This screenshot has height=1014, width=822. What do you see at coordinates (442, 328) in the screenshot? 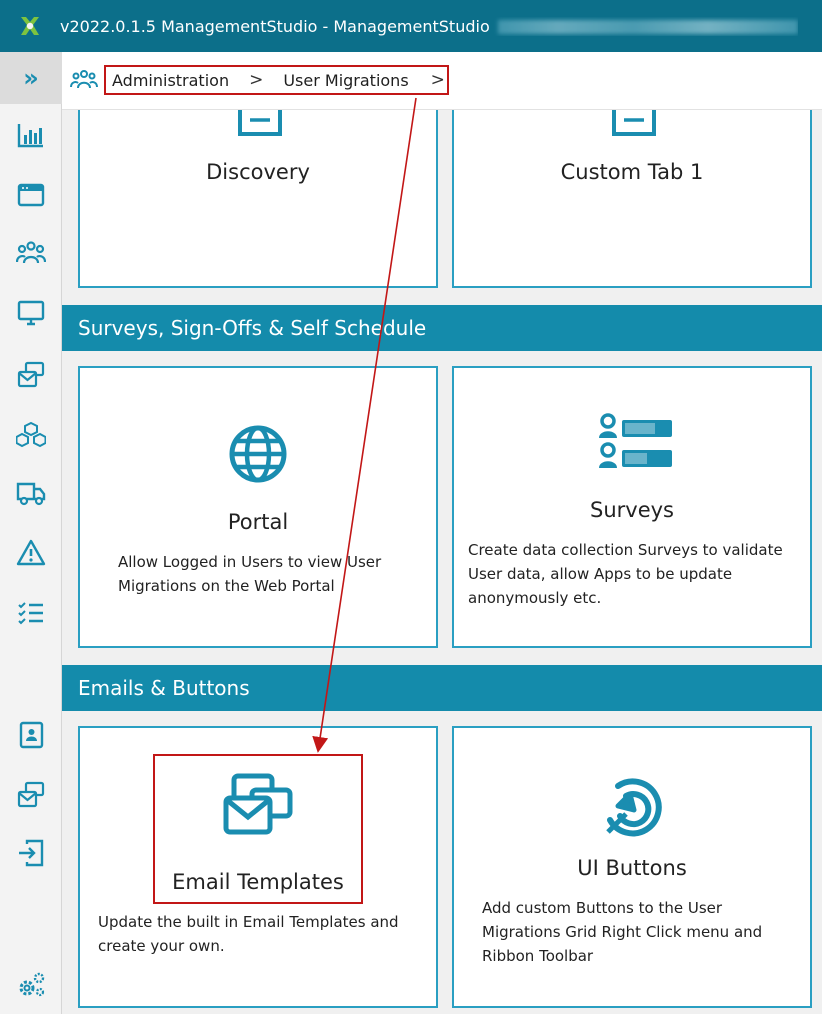
I see `section-header-surveys: Surveys, Sign-Offs & Self Schedule` at bounding box center [442, 328].